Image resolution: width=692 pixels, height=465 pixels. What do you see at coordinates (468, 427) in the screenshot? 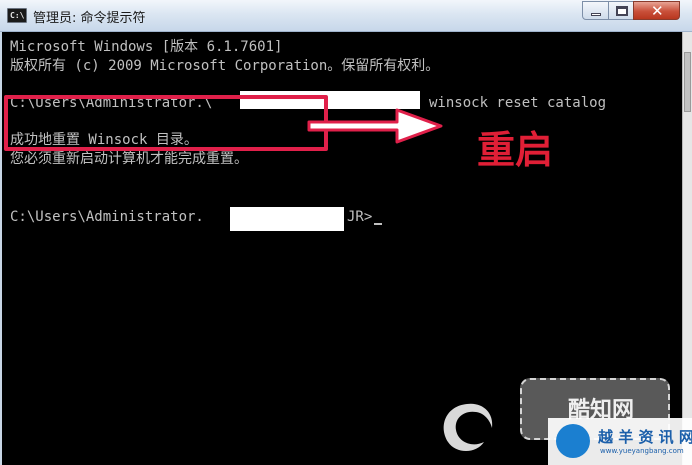
I see `watermark-swirl-icon` at bounding box center [468, 427].